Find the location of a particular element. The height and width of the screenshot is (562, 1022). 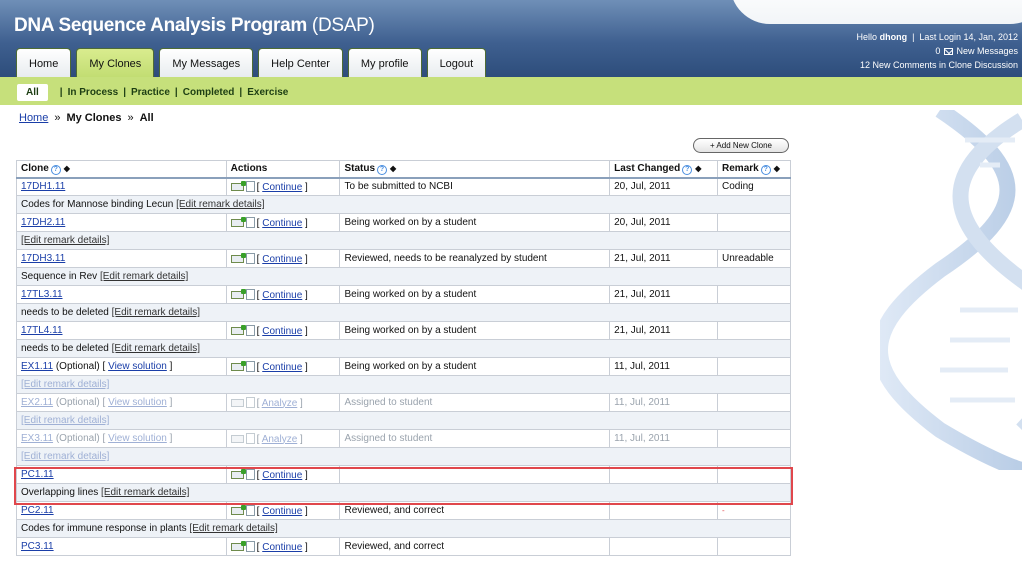

tab-logout: Logout is located at coordinates (456, 62).